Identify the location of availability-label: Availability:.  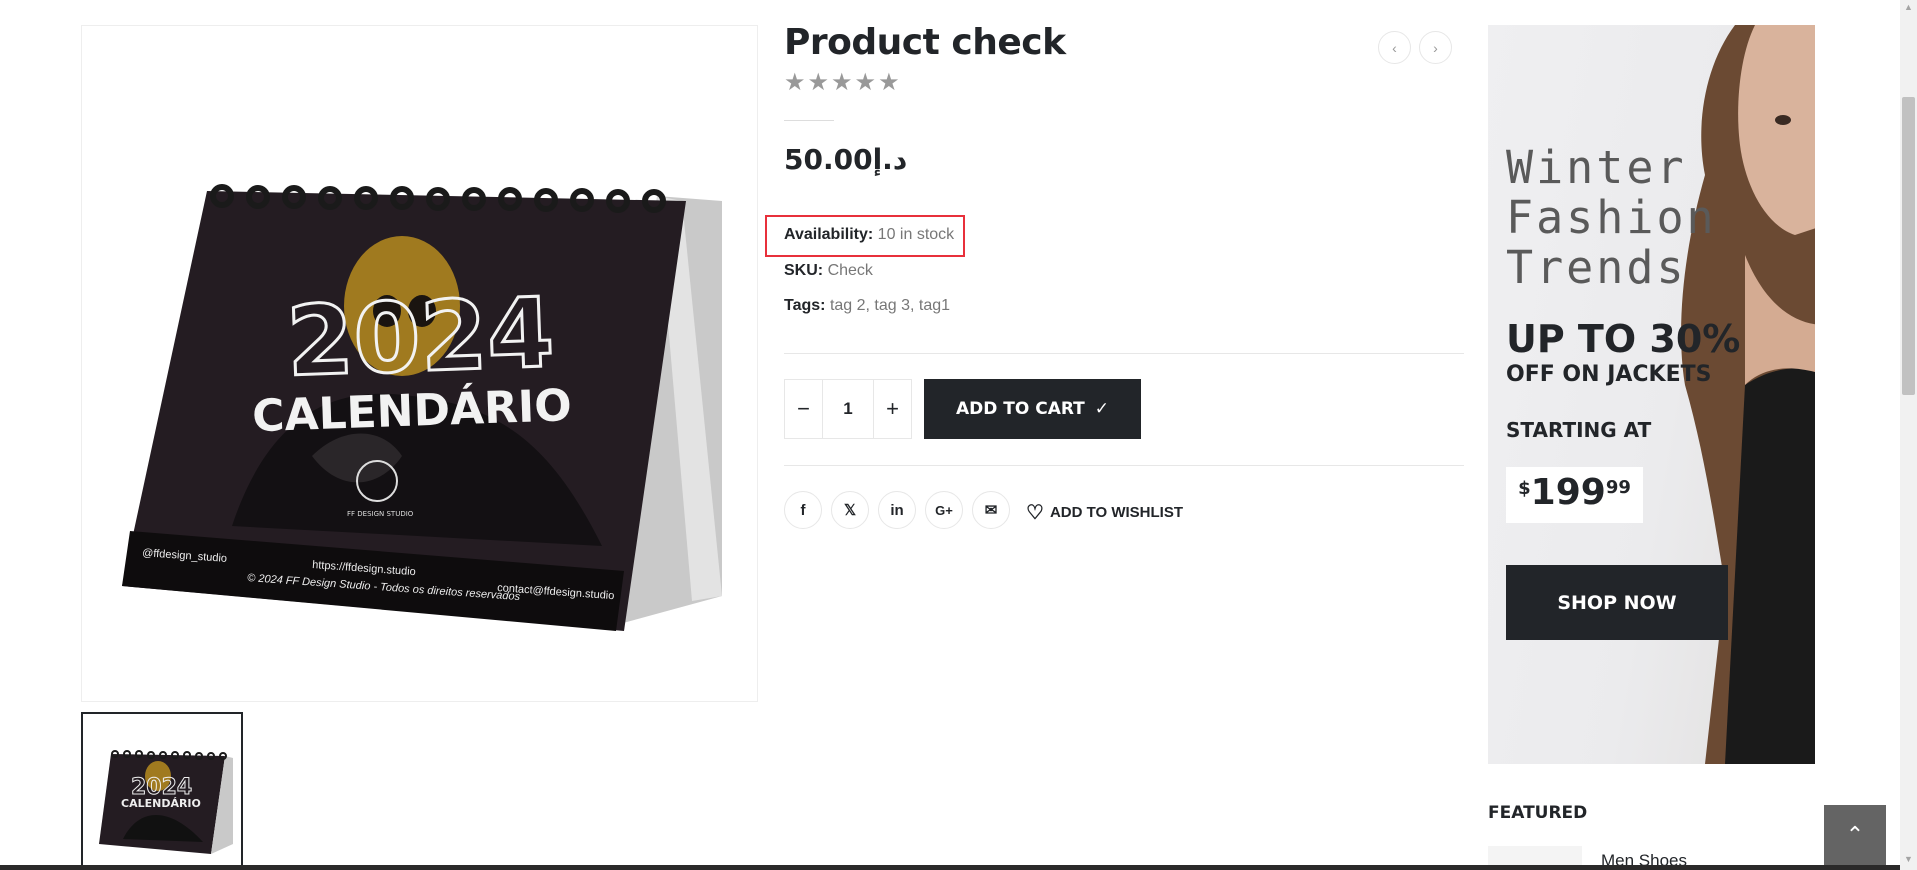
(829, 234).